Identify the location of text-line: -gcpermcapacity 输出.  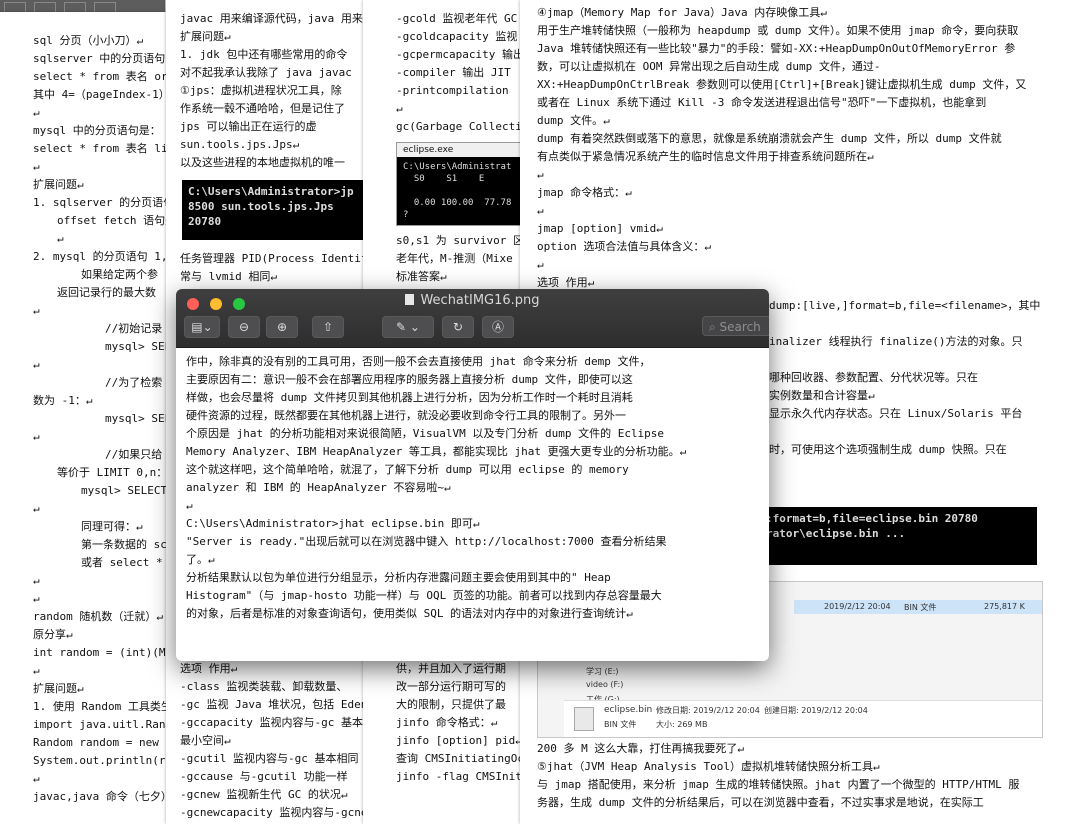
(458, 54).